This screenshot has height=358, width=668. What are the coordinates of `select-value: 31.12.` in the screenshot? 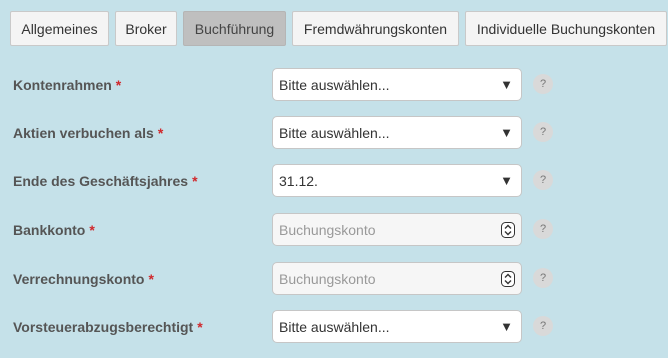 It's located at (298, 180).